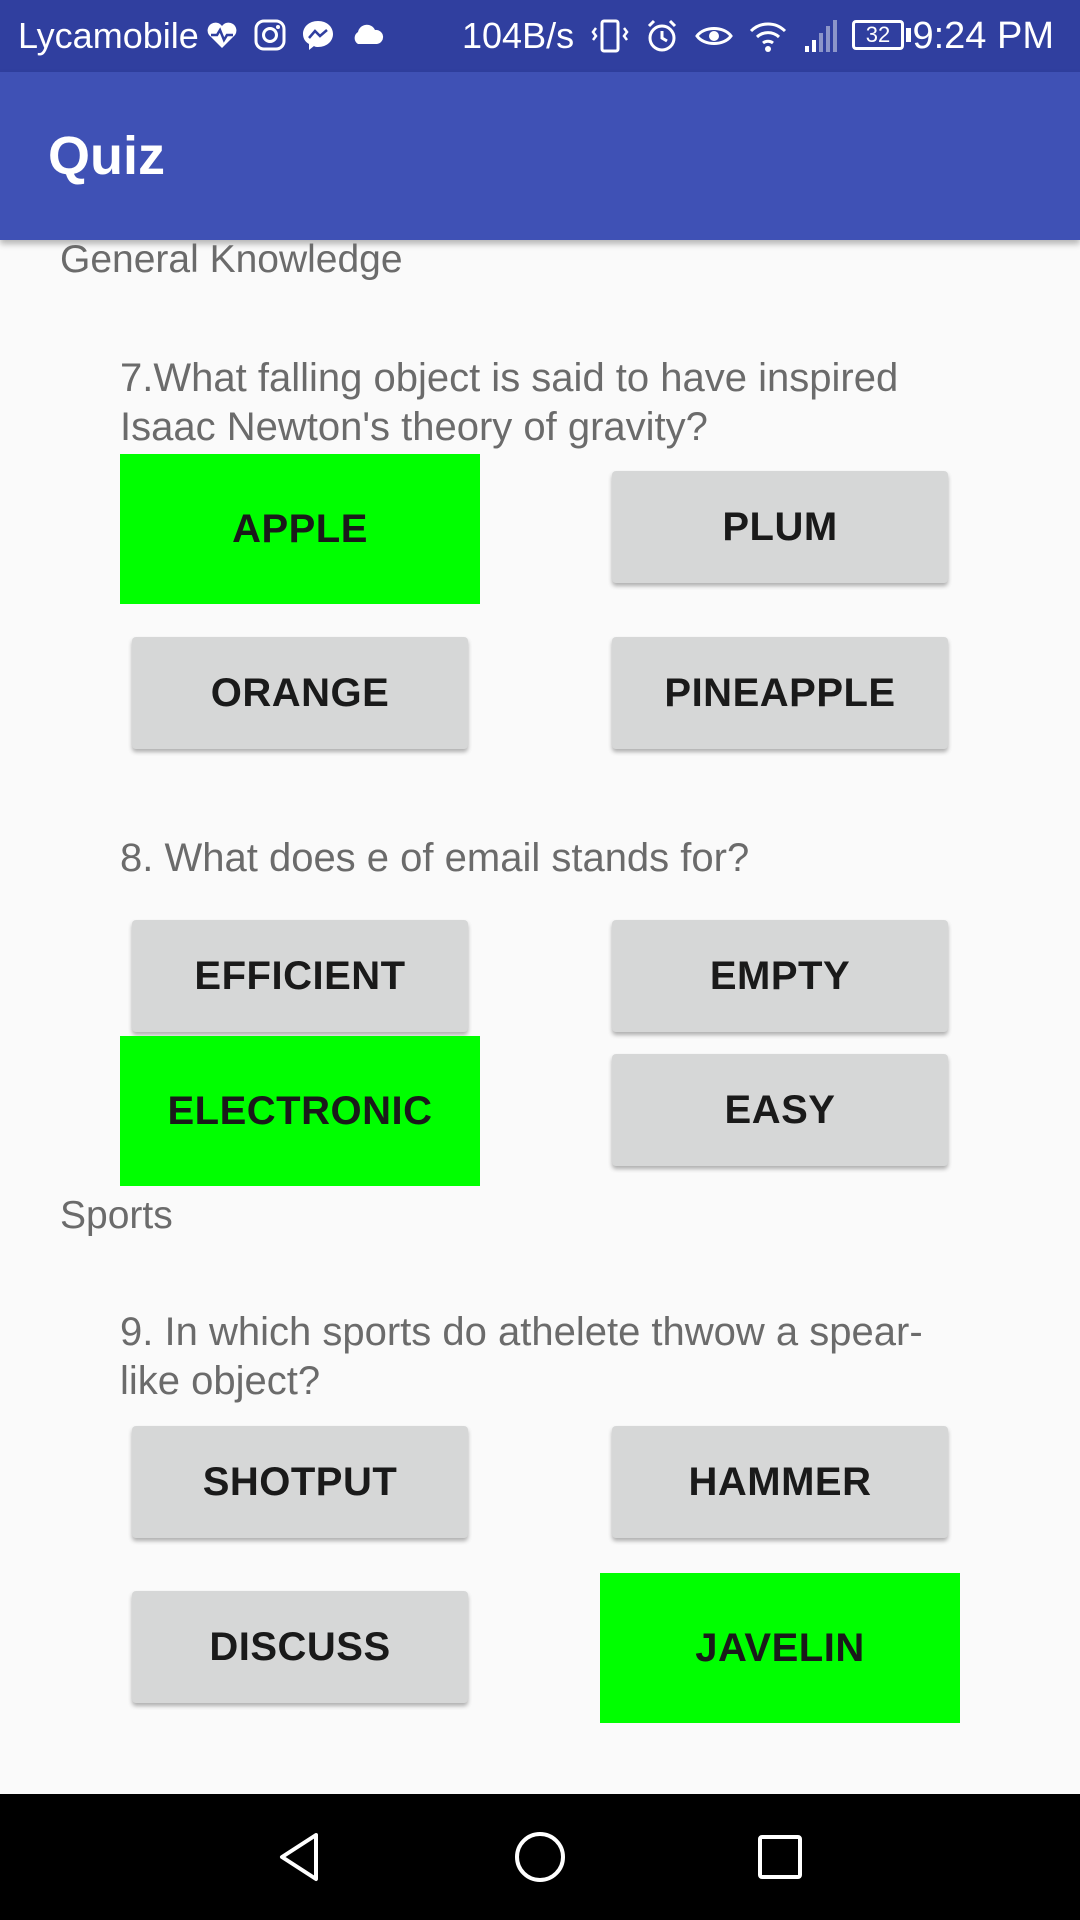 This screenshot has height=1920, width=1080. I want to click on section-label-sports: Sports, so click(116, 1215).